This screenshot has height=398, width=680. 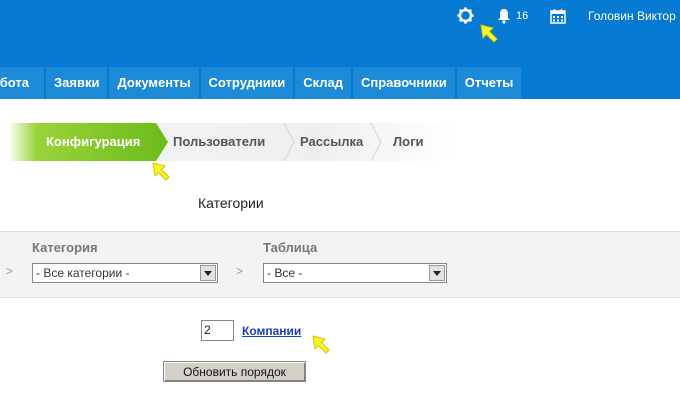 What do you see at coordinates (522, 16) in the screenshot?
I see `notification-count: 16` at bounding box center [522, 16].